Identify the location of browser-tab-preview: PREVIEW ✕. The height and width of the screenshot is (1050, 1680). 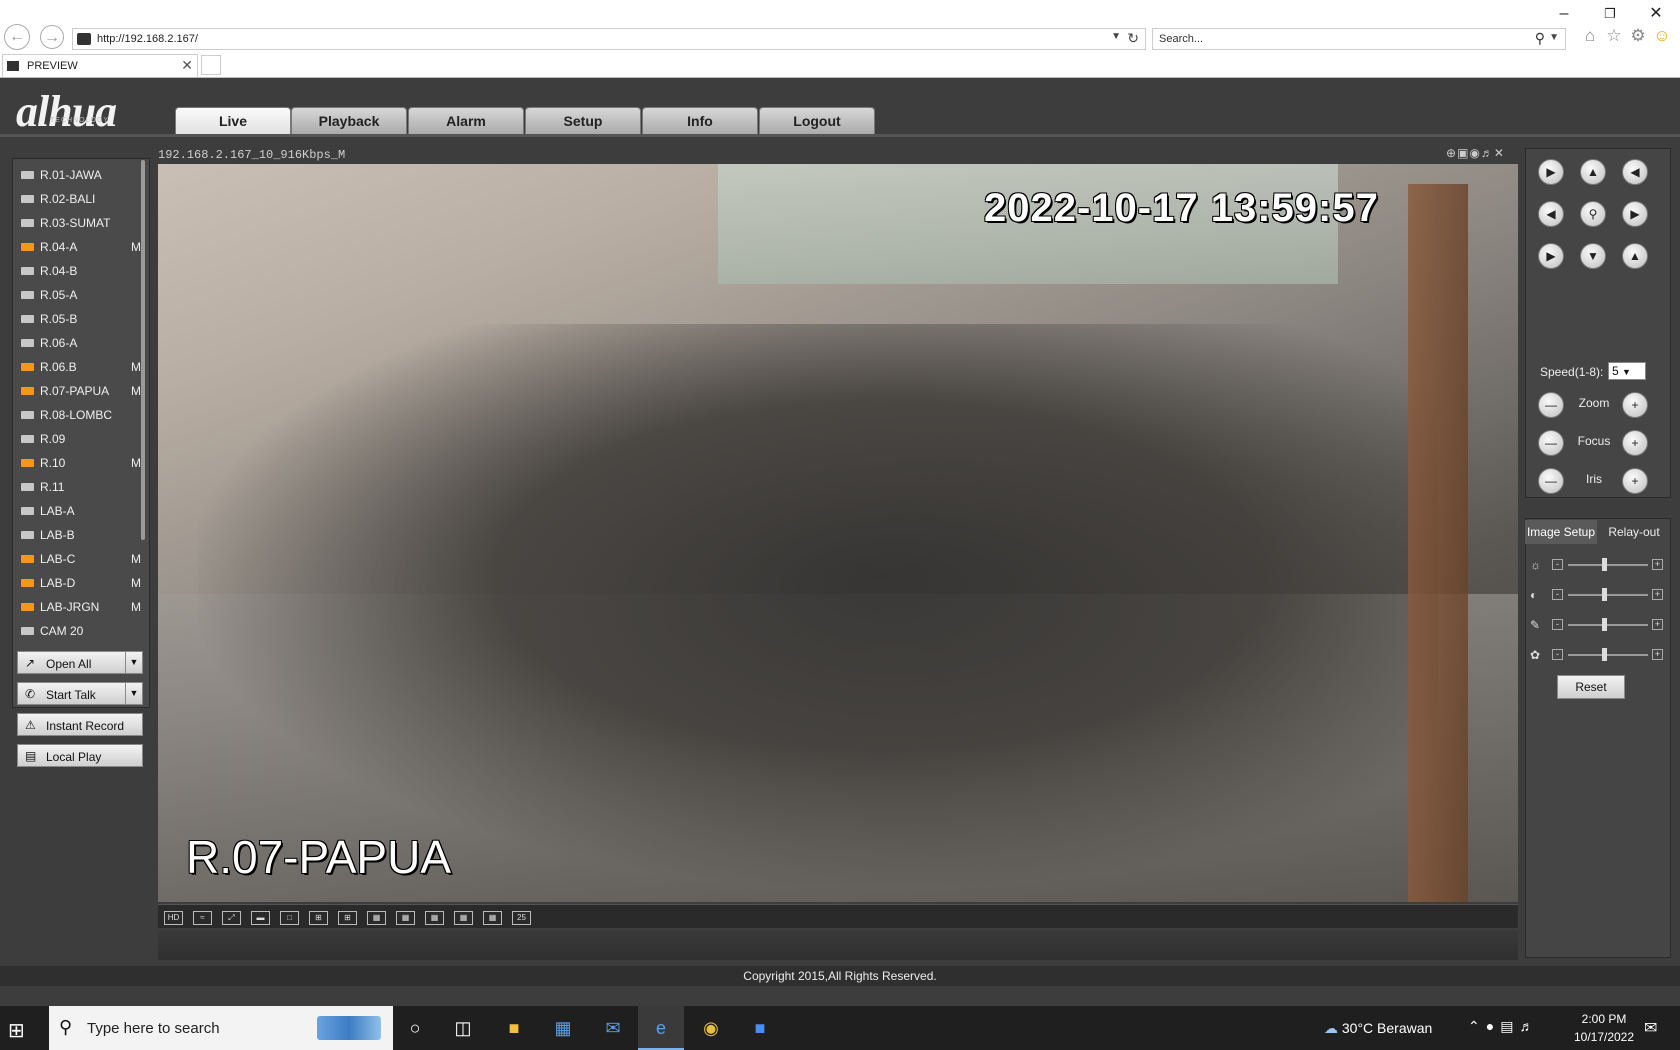
(100, 65).